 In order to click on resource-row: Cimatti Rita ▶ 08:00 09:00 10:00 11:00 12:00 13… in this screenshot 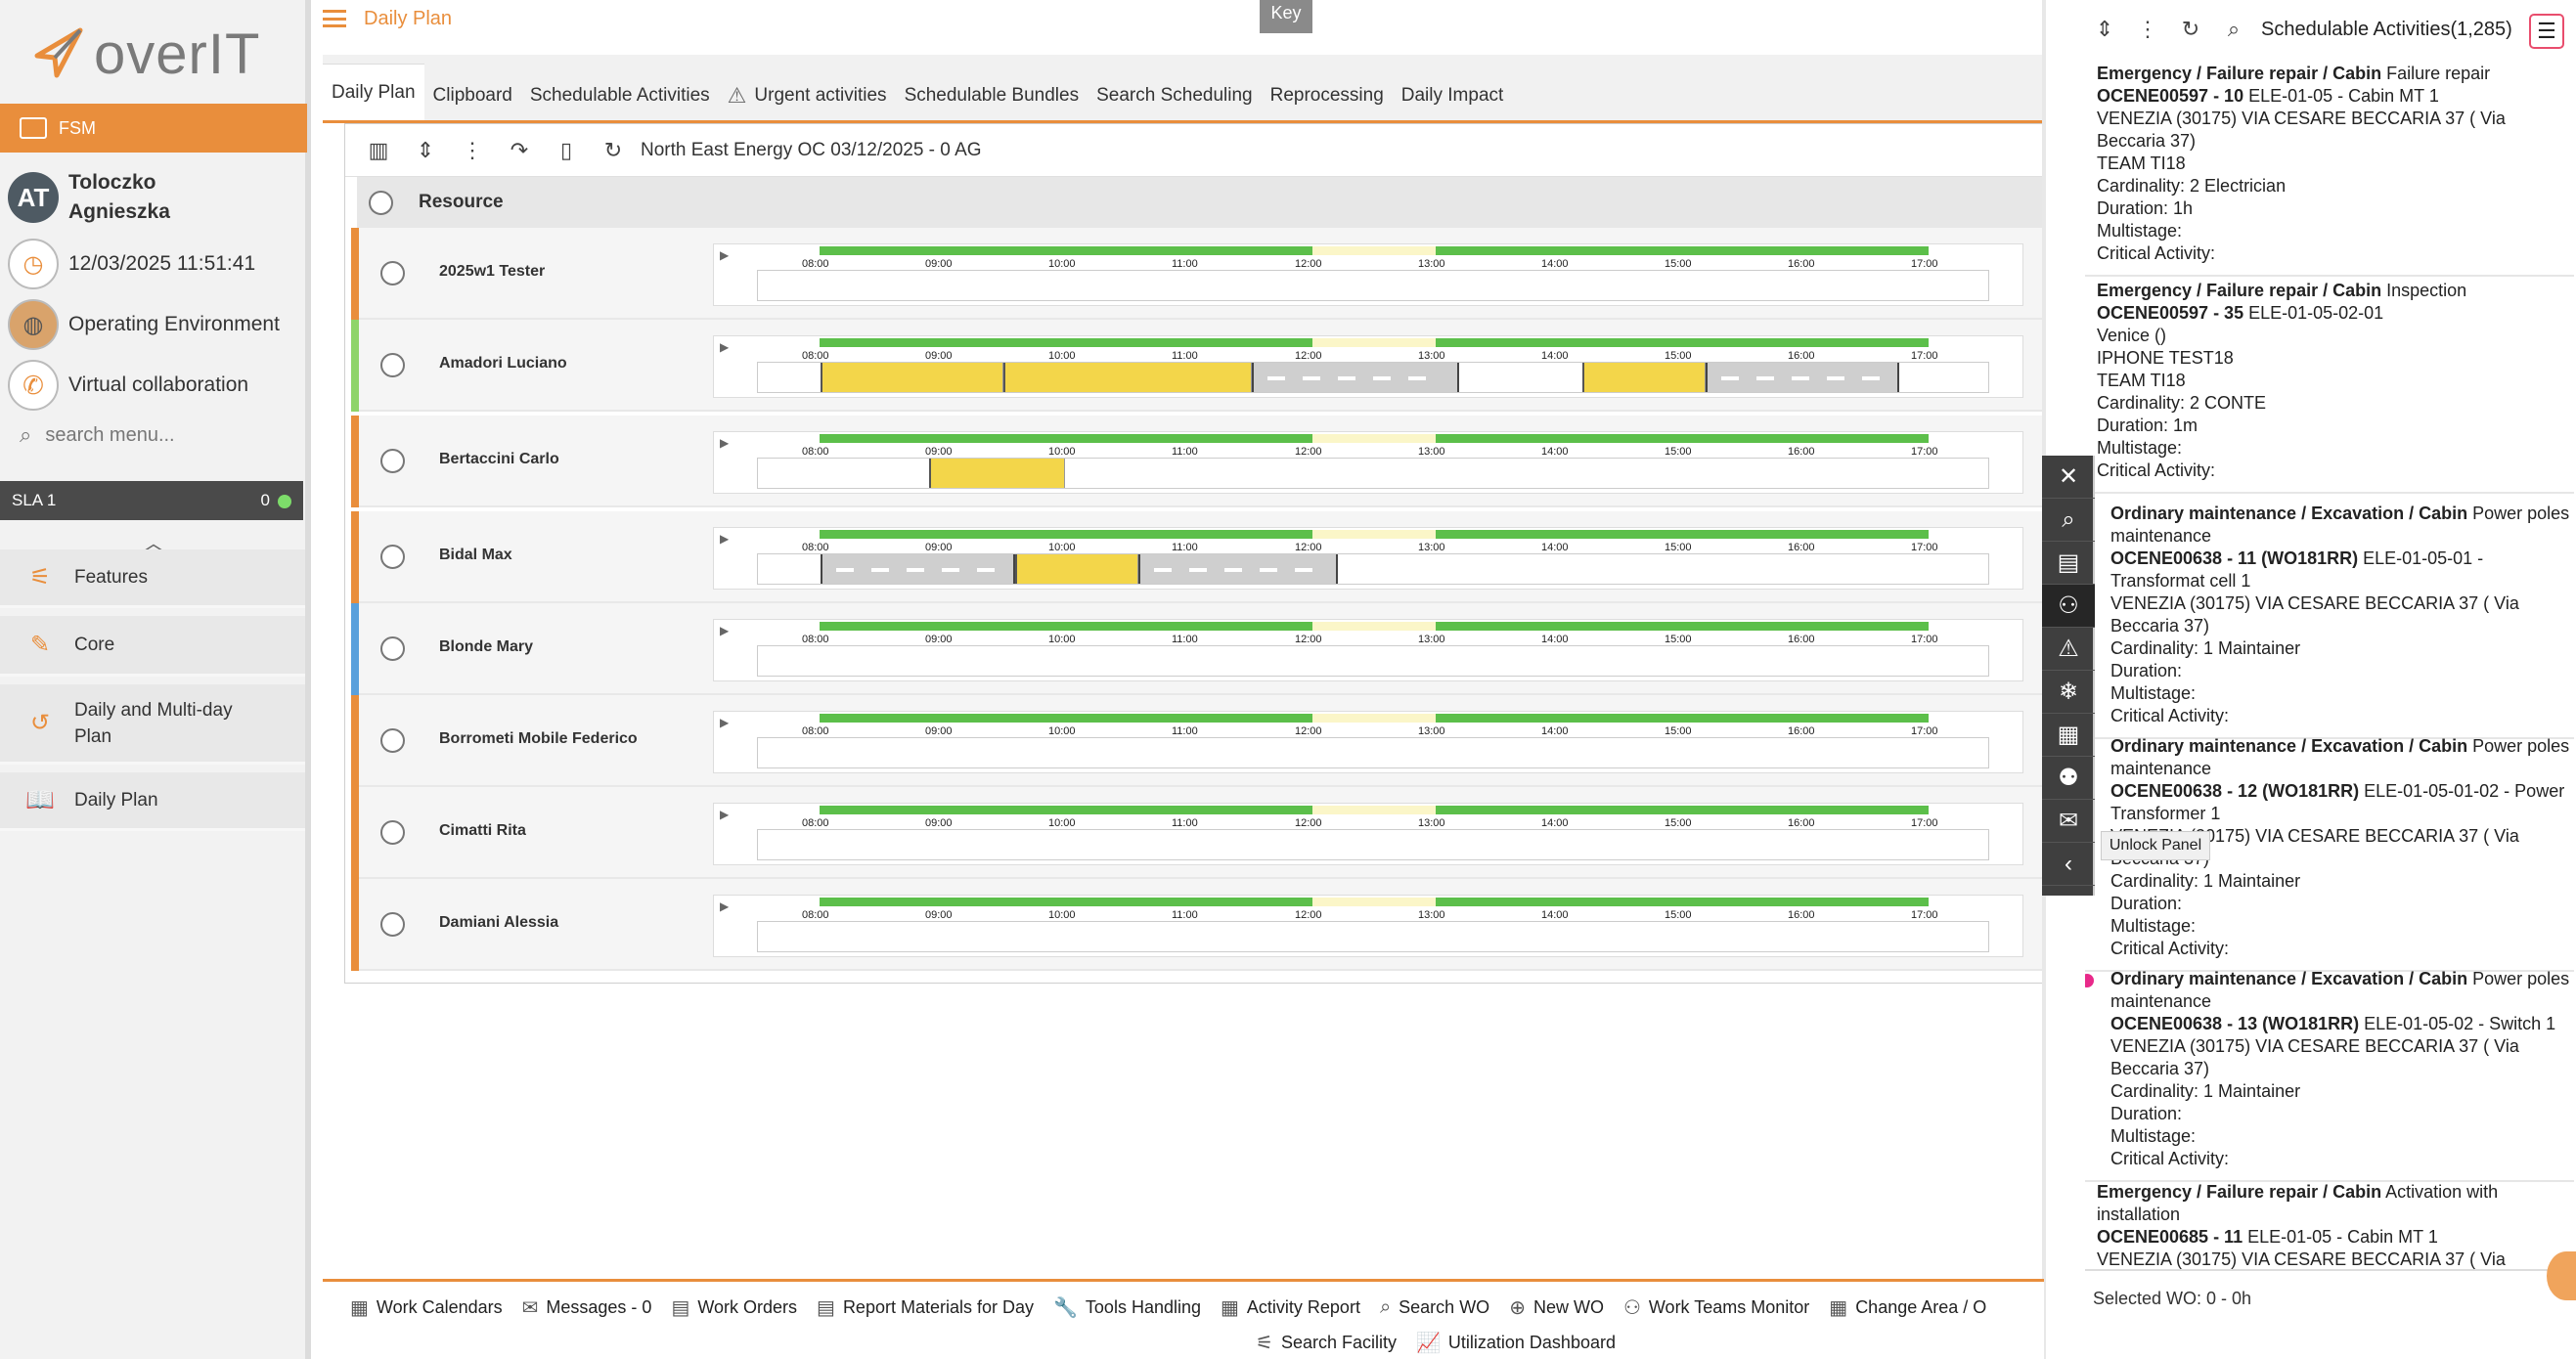, I will do `click(1199, 833)`.